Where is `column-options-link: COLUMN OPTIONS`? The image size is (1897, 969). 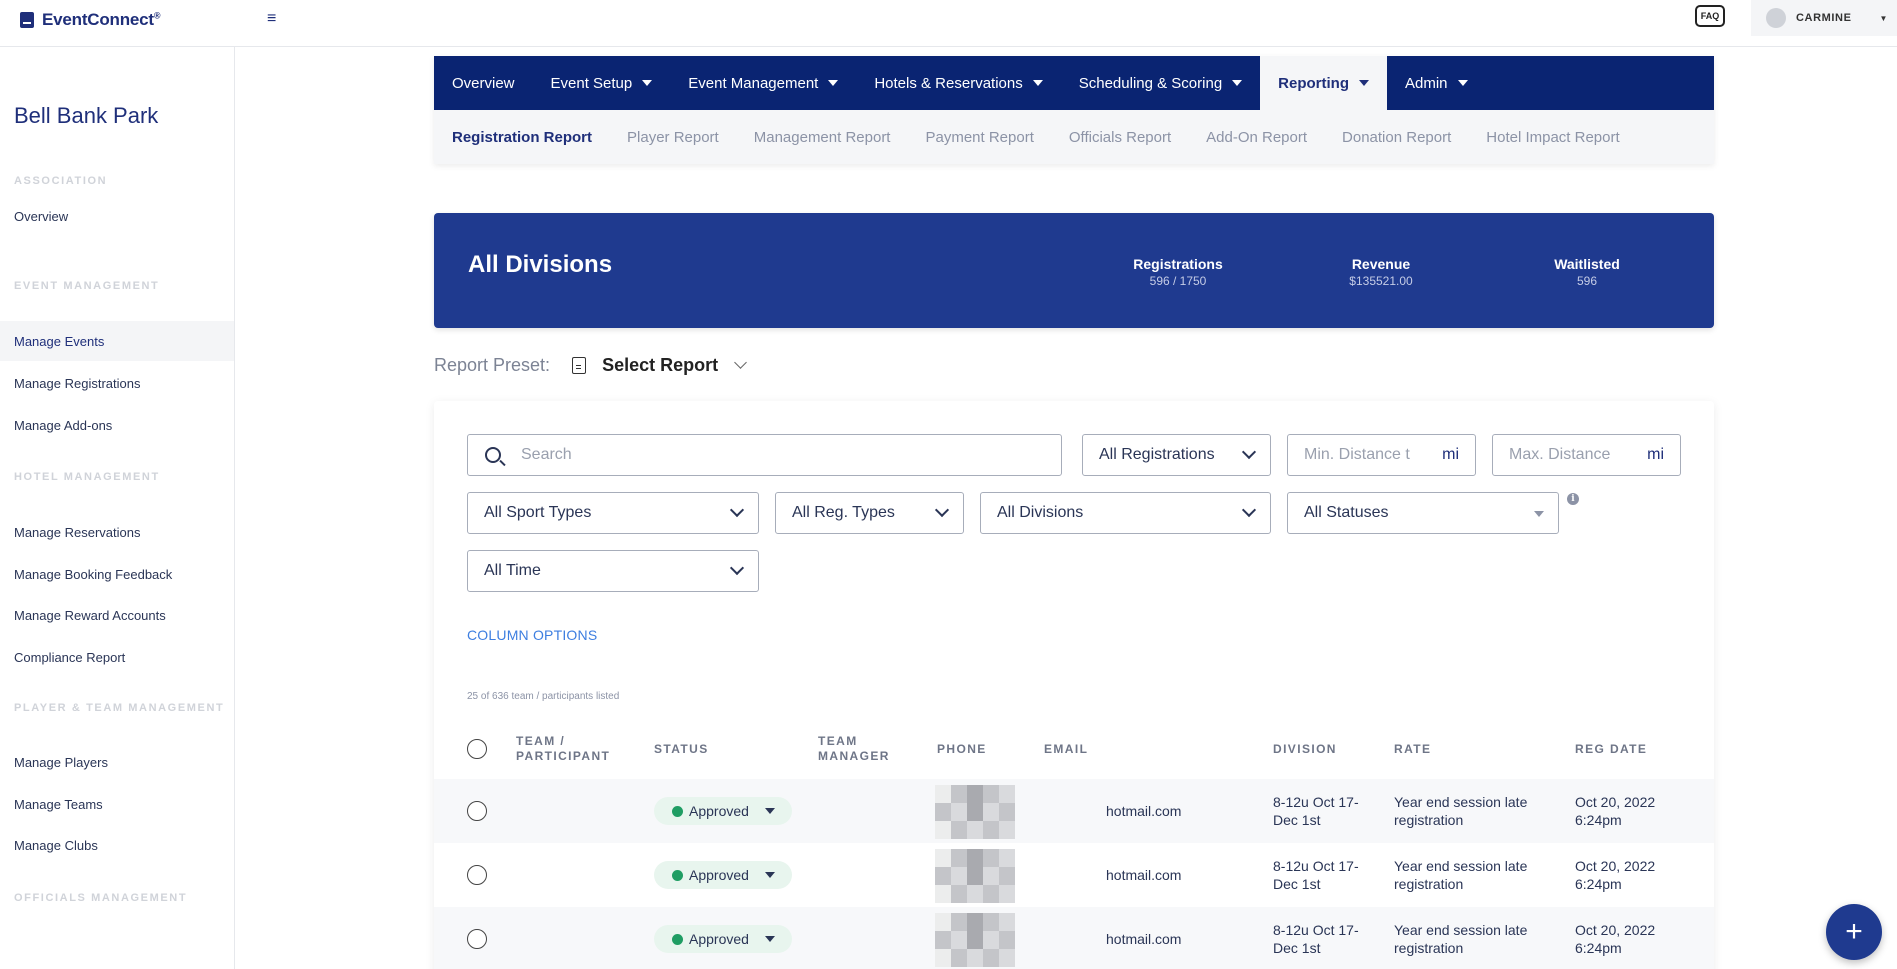
column-options-link: COLUMN OPTIONS is located at coordinates (532, 635).